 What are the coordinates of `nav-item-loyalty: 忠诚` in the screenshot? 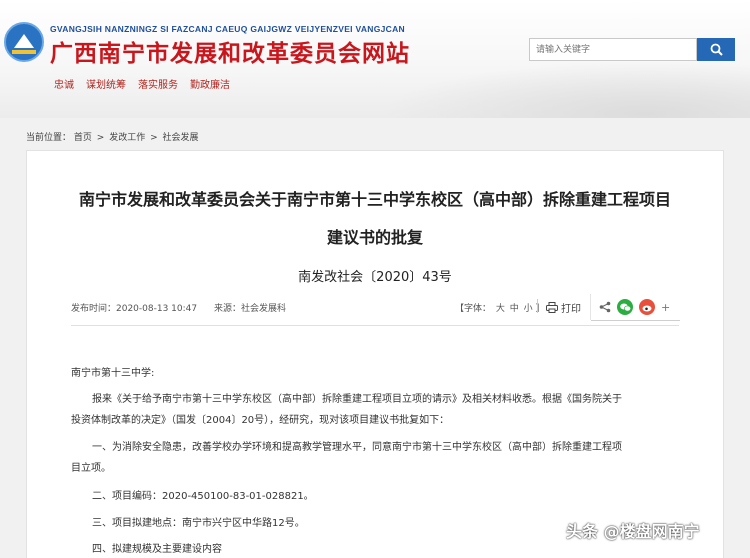 It's located at (64, 83).